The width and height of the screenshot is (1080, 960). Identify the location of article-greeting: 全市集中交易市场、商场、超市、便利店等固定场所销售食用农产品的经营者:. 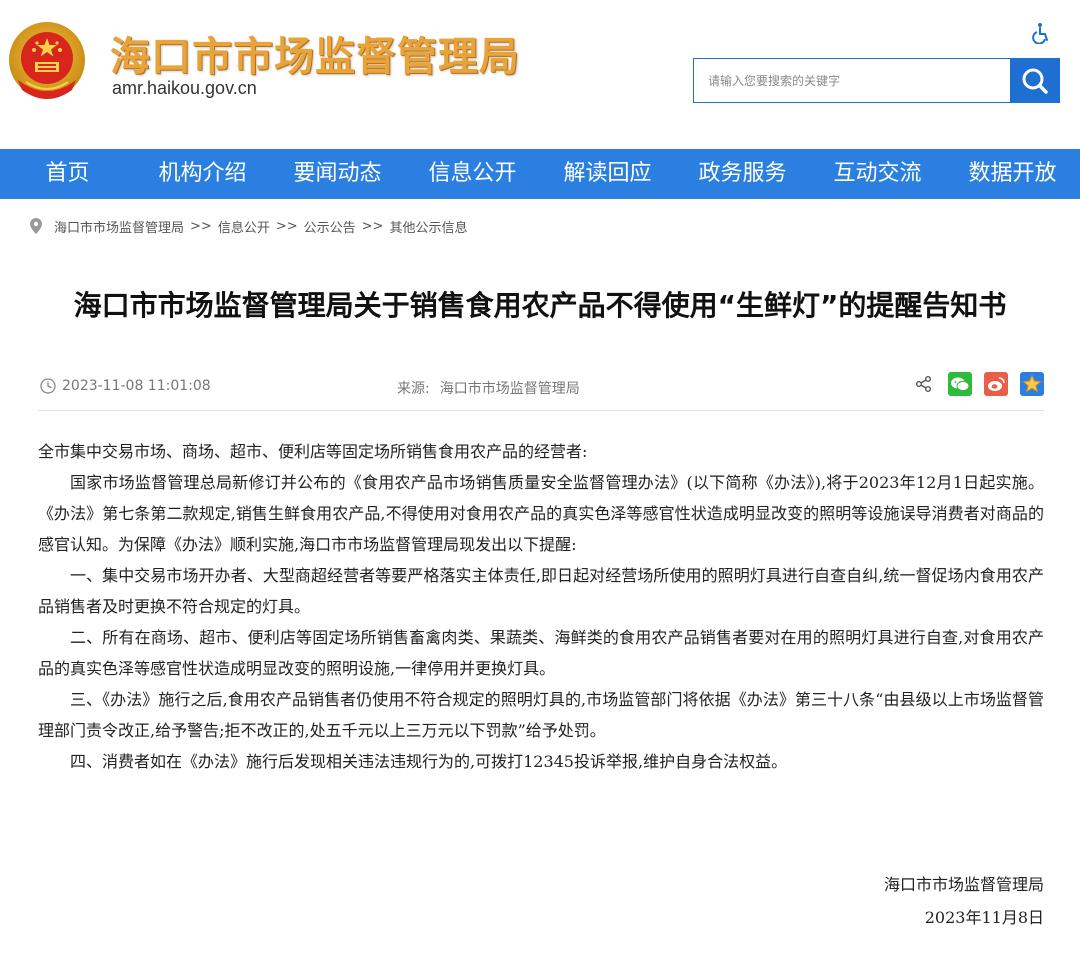
(313, 451).